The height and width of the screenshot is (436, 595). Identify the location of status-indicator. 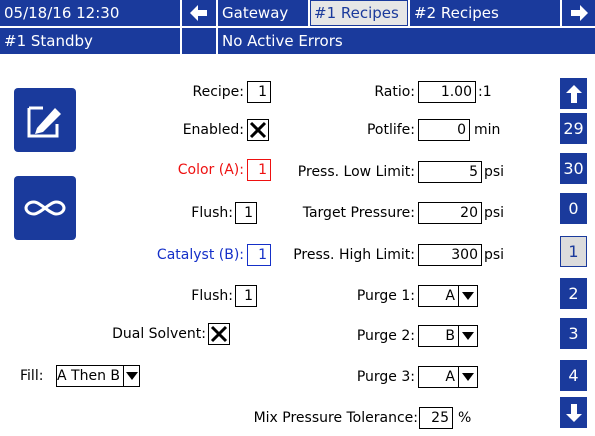
(199, 41).